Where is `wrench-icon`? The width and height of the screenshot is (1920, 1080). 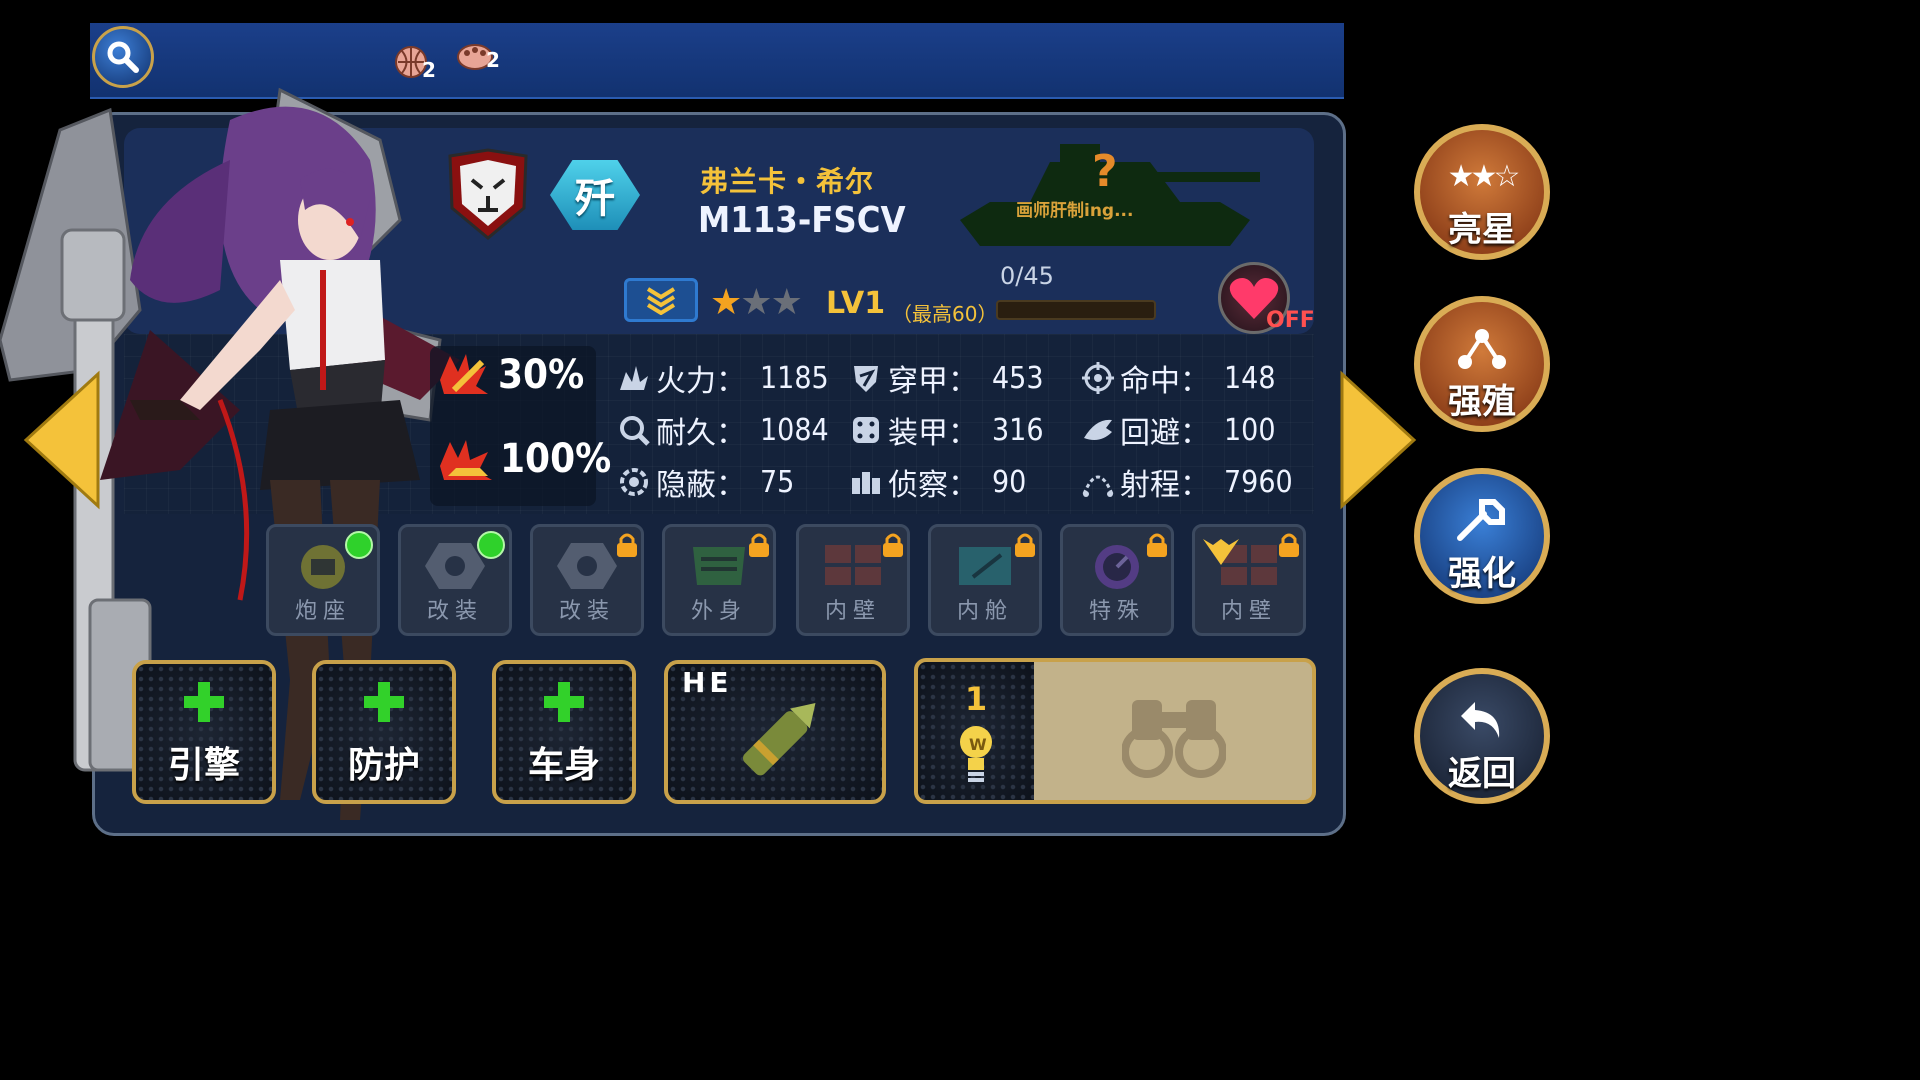 wrench-icon is located at coordinates (1482, 520).